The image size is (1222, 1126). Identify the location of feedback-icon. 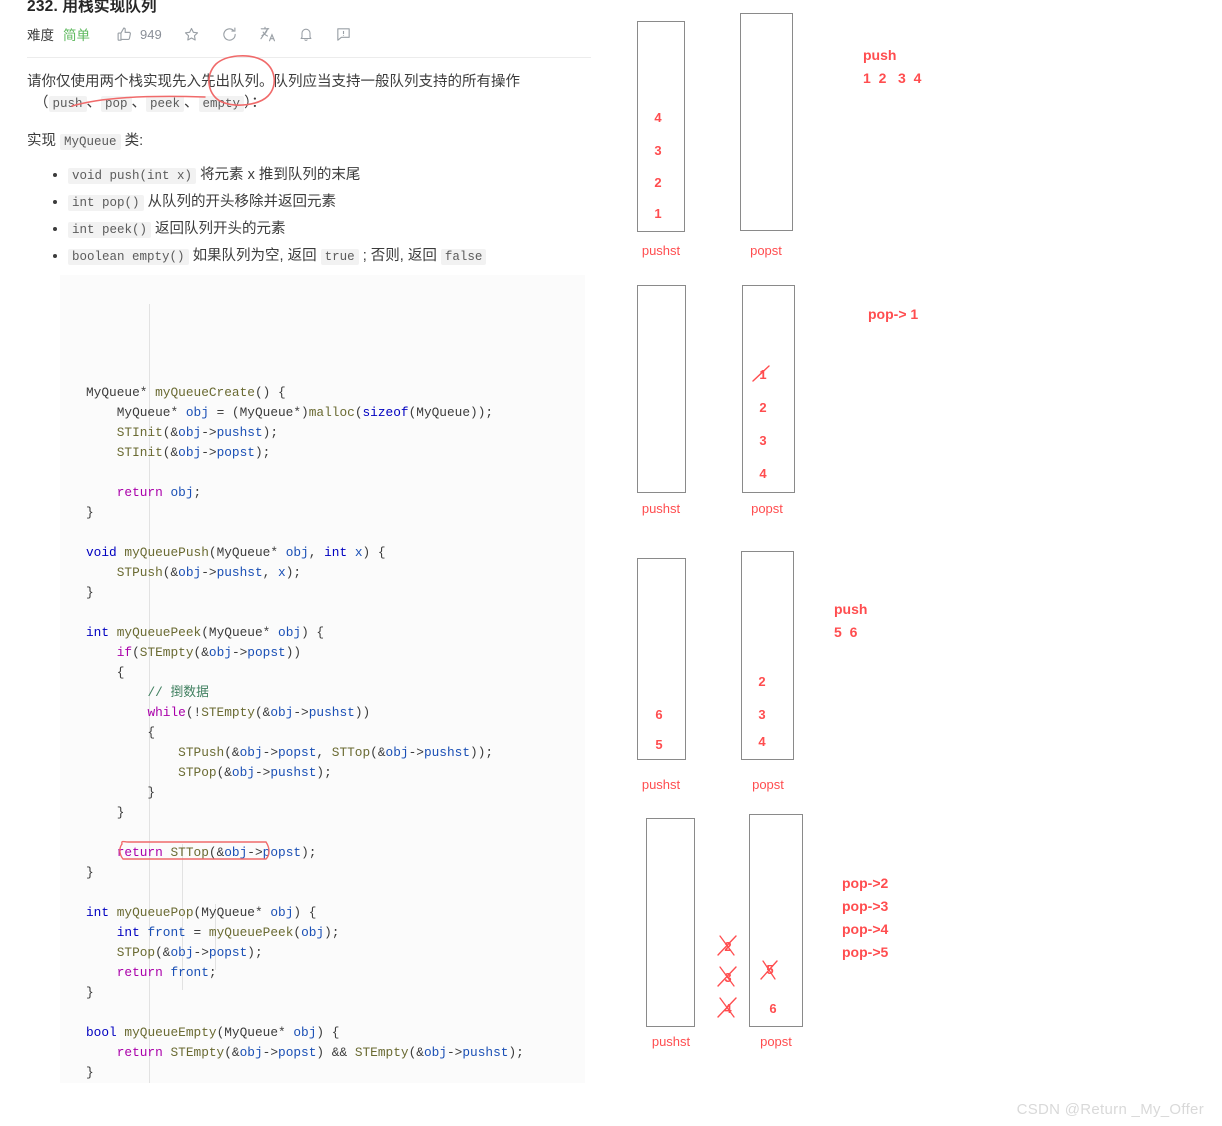
(343, 34).